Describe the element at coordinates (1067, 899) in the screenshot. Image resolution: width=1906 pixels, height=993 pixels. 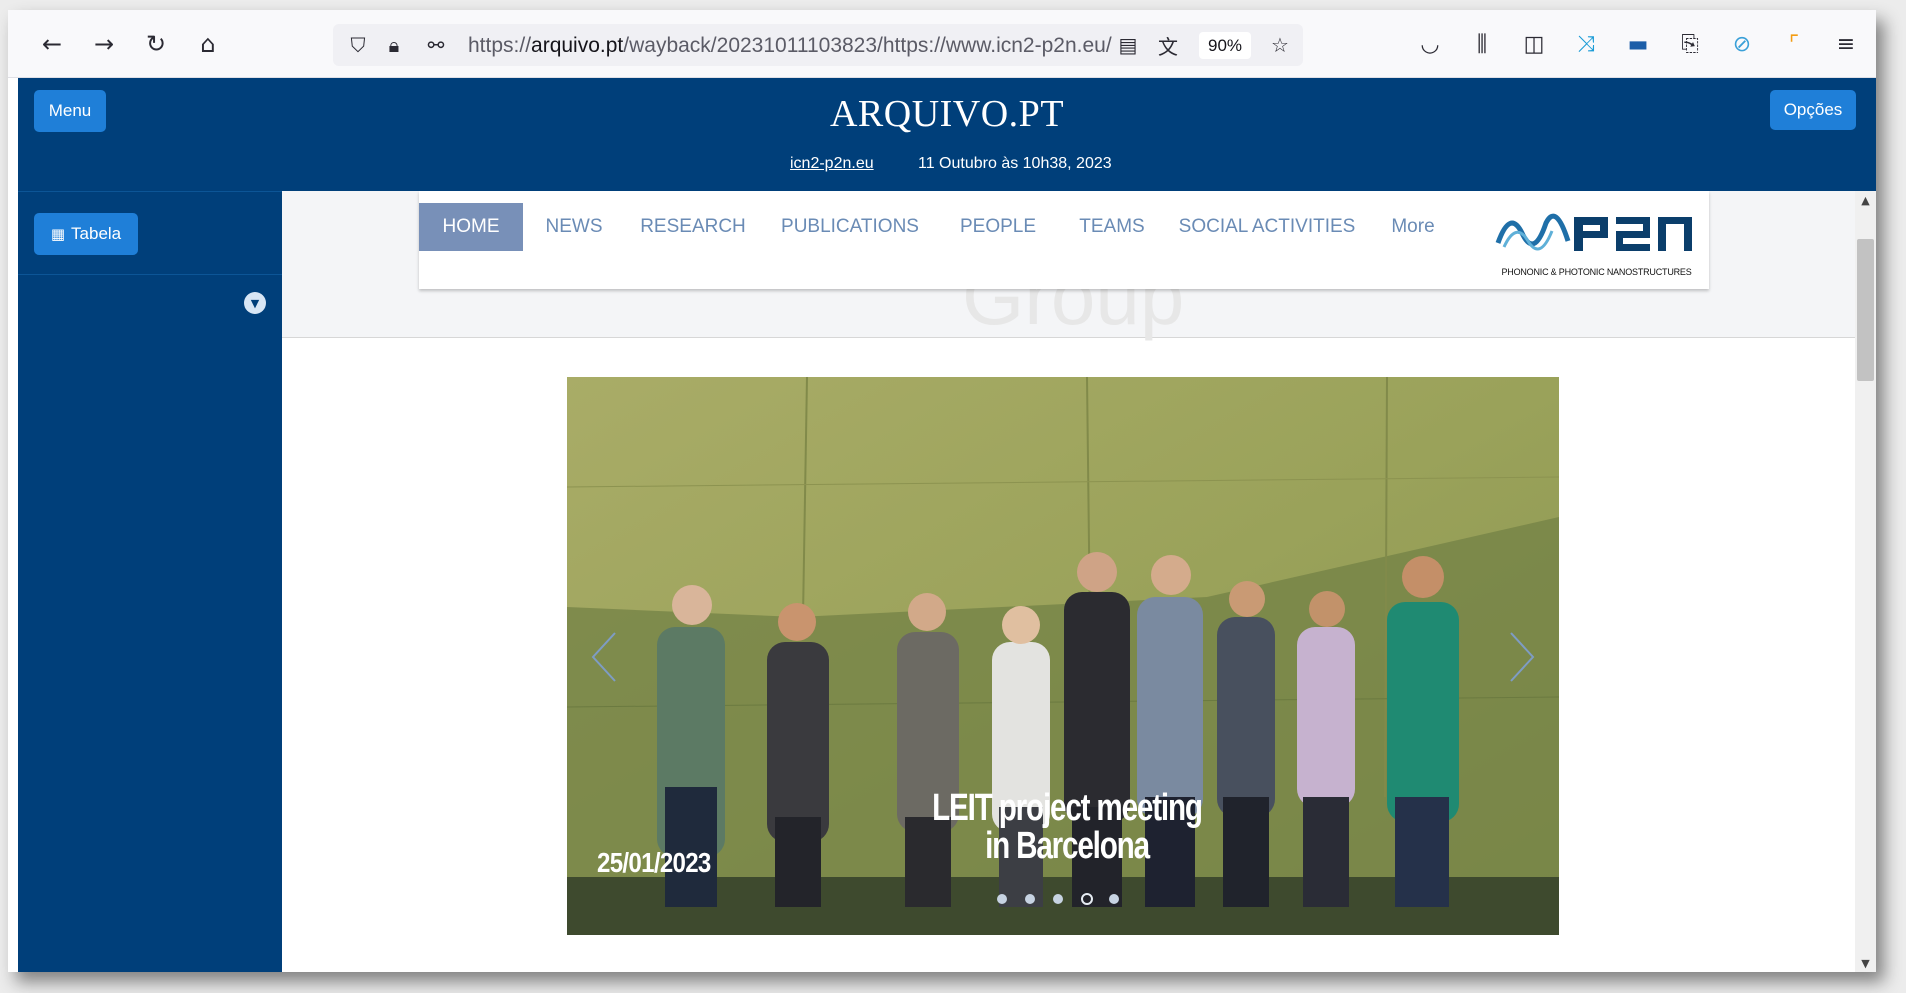
I see `carousel-dots` at that location.